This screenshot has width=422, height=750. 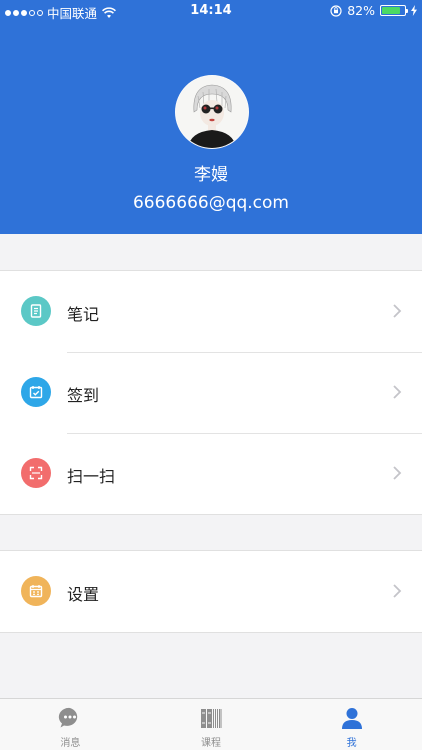 What do you see at coordinates (351, 718) in the screenshot?
I see `person-icon` at bounding box center [351, 718].